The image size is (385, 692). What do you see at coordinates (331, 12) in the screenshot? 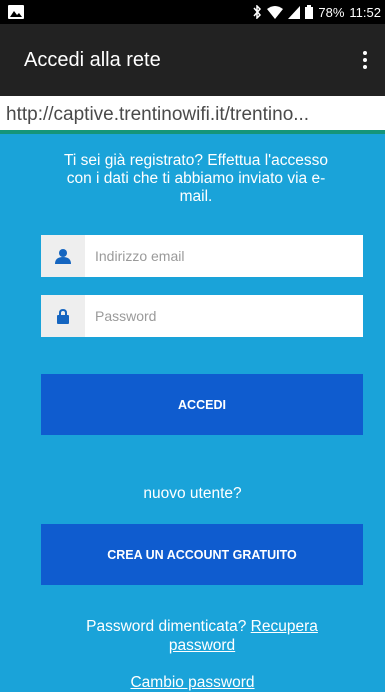
I see `battery-percent: 78%` at bounding box center [331, 12].